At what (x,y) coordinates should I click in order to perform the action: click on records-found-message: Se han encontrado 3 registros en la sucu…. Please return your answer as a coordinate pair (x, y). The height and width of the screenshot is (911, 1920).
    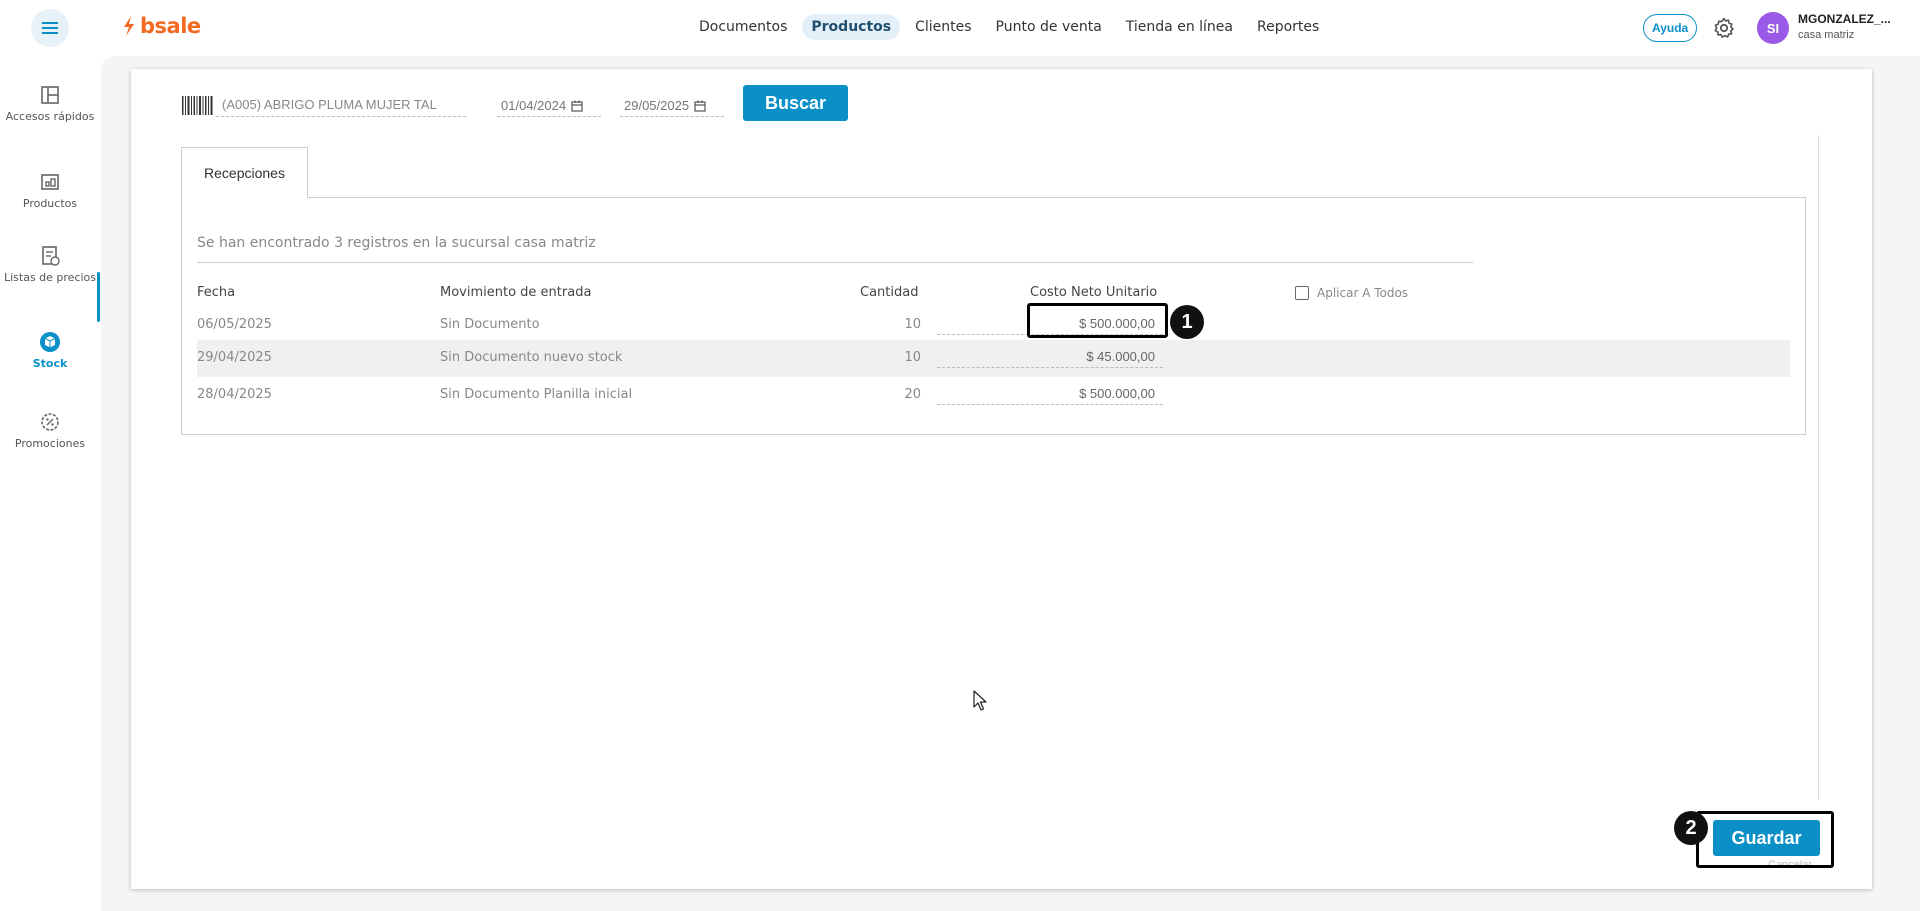
    Looking at the image, I should click on (835, 249).